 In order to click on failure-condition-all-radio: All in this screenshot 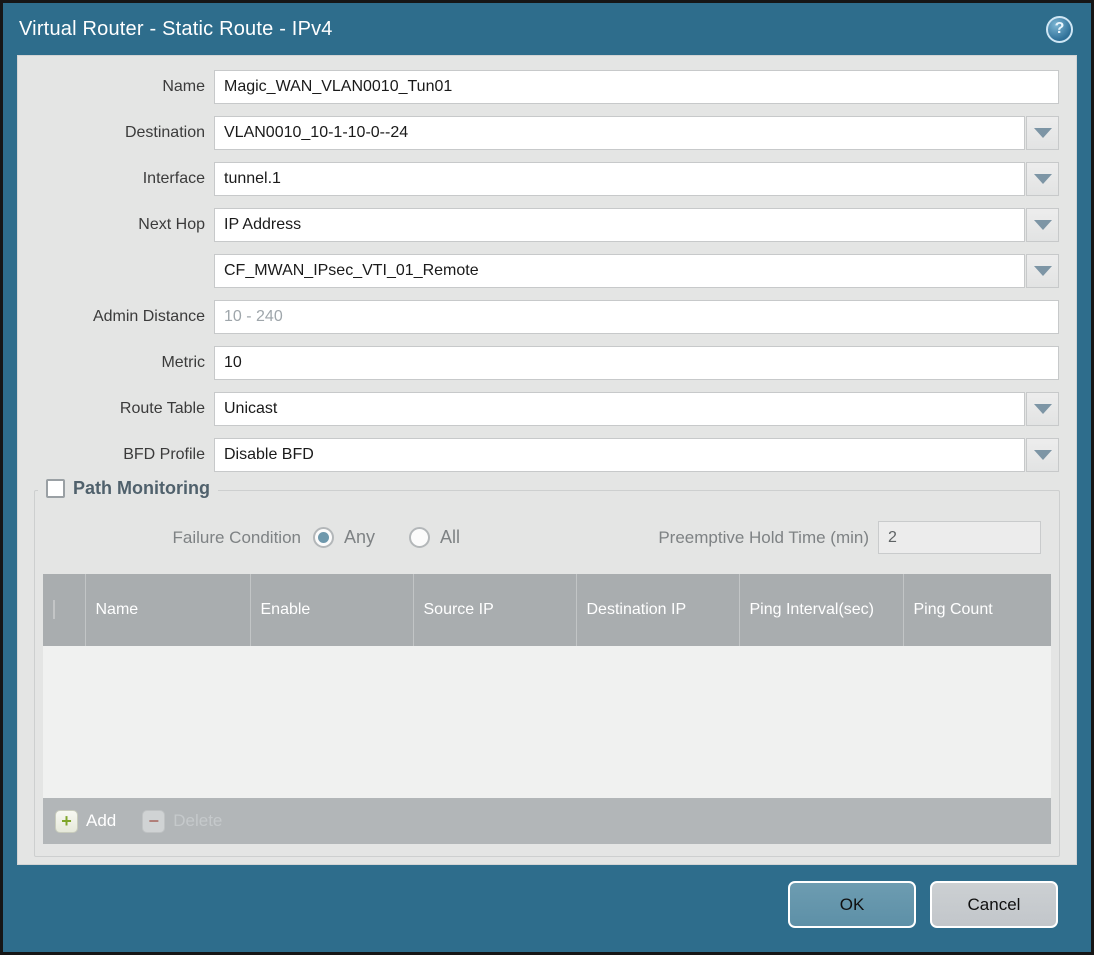, I will do `click(434, 537)`.